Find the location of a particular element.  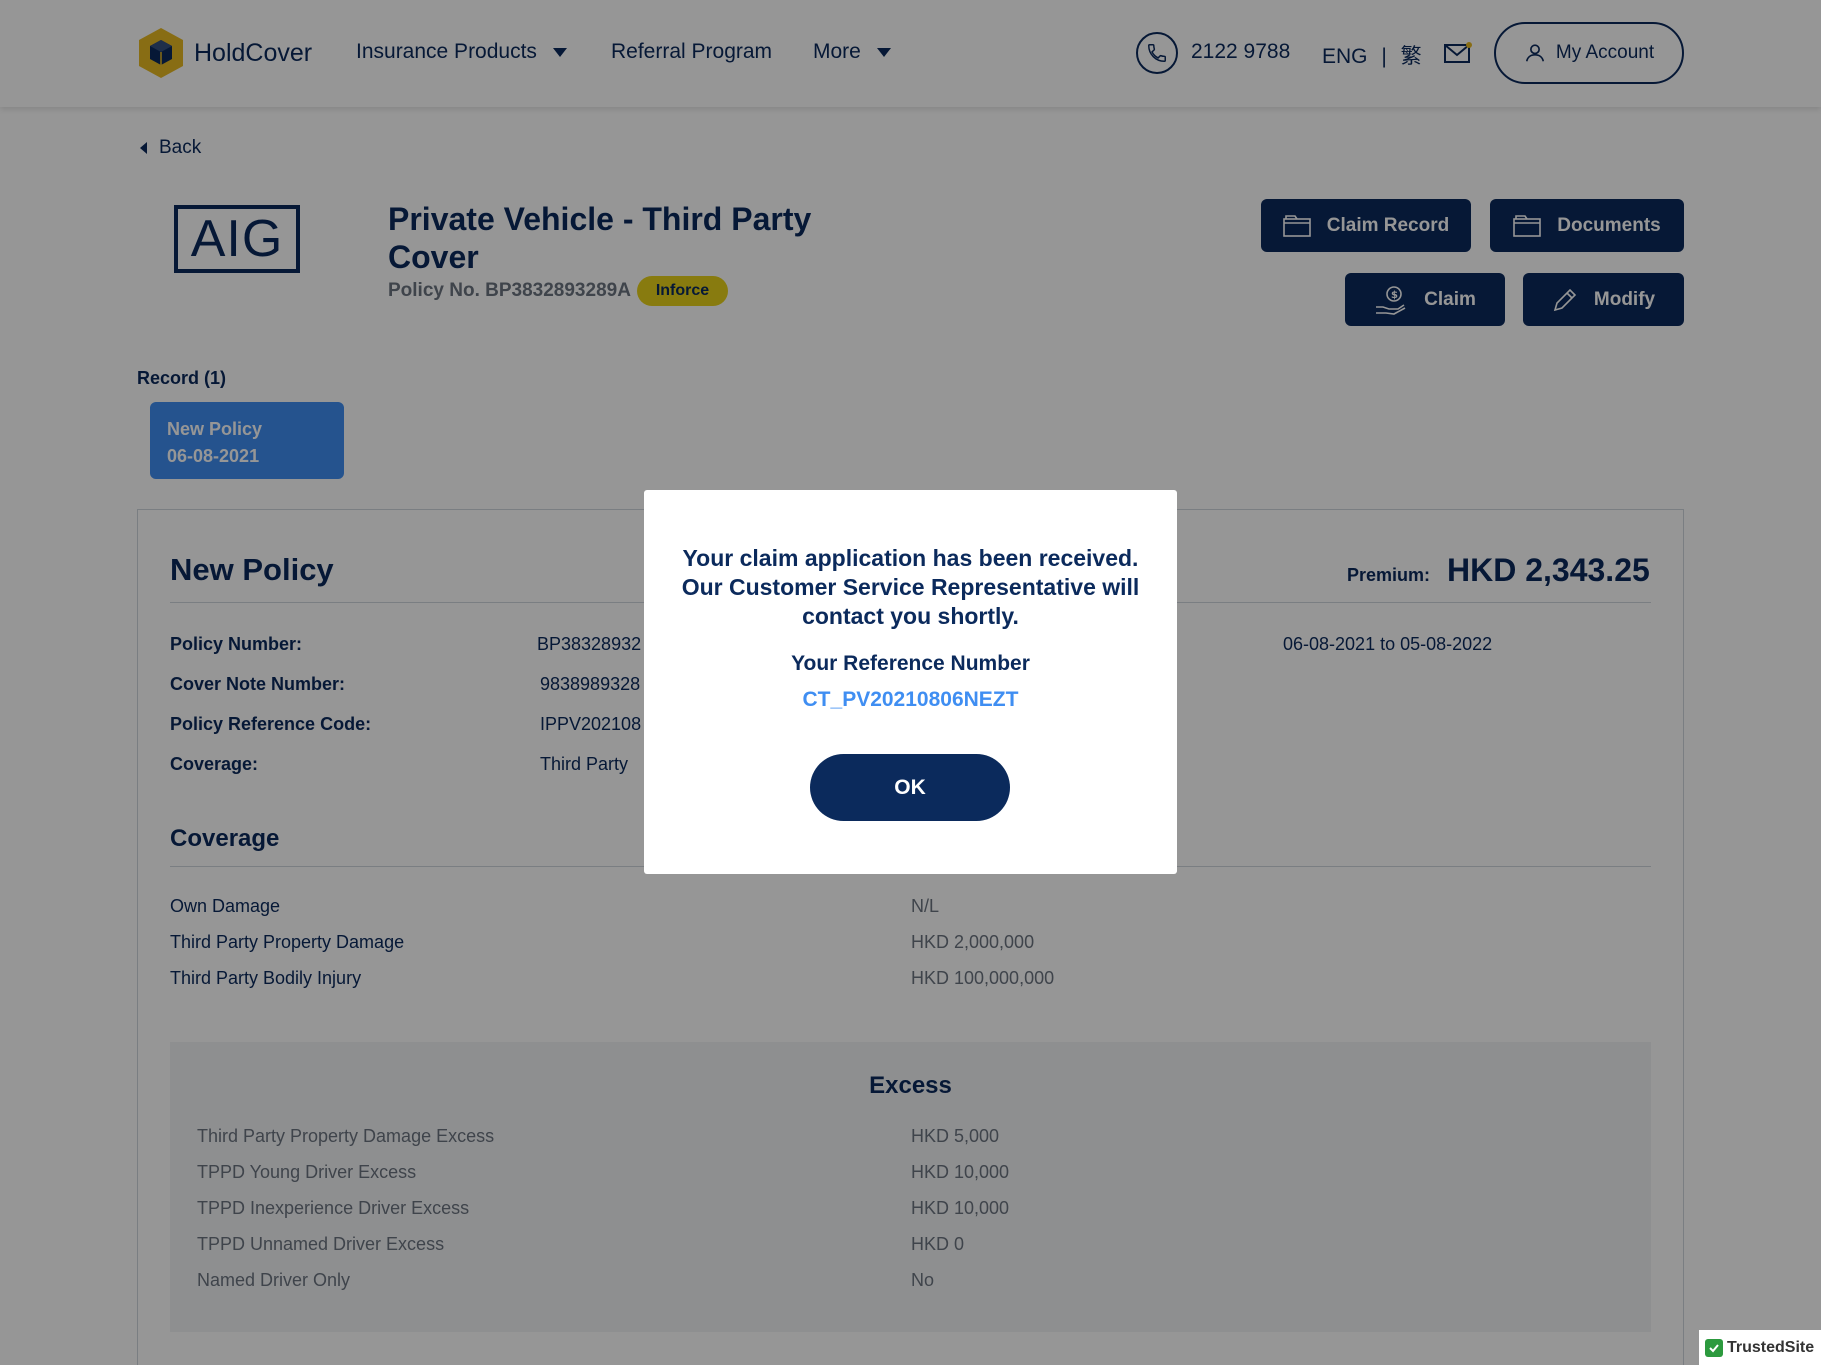

reference-number: CT_PV20210806NEZT is located at coordinates (910, 699).